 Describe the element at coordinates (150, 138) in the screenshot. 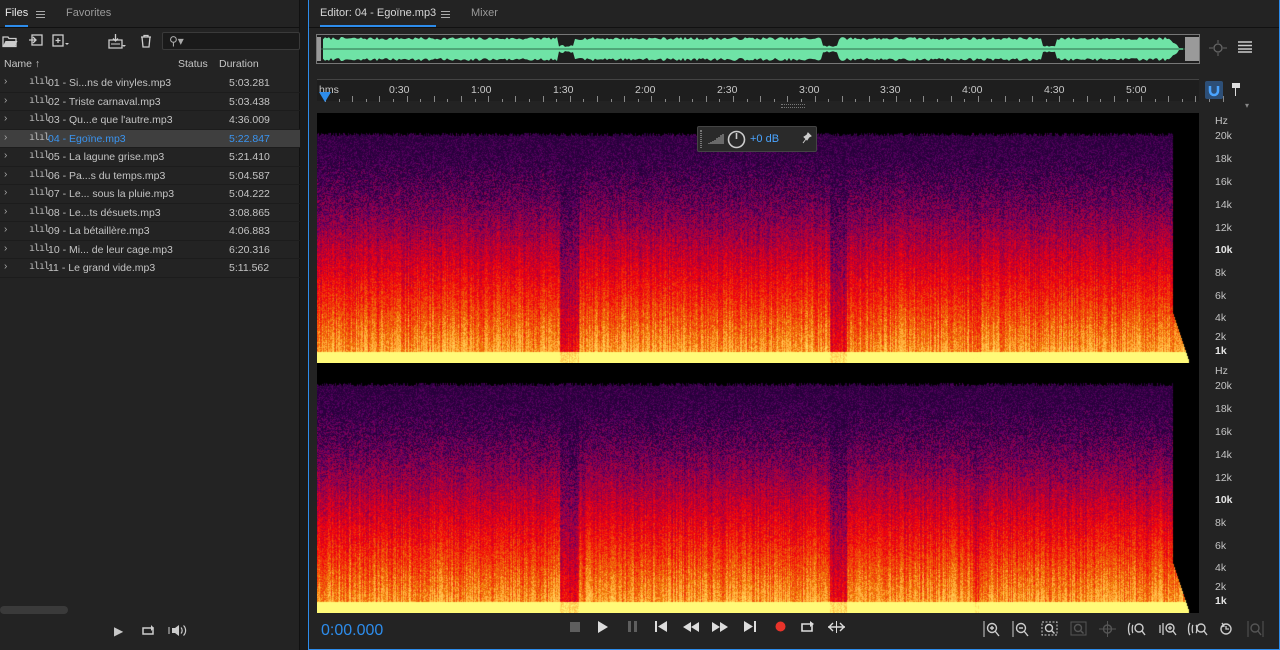

I see `file-row-selected: › ılıl 04 - Egoïne.mp3 5:22.847` at that location.